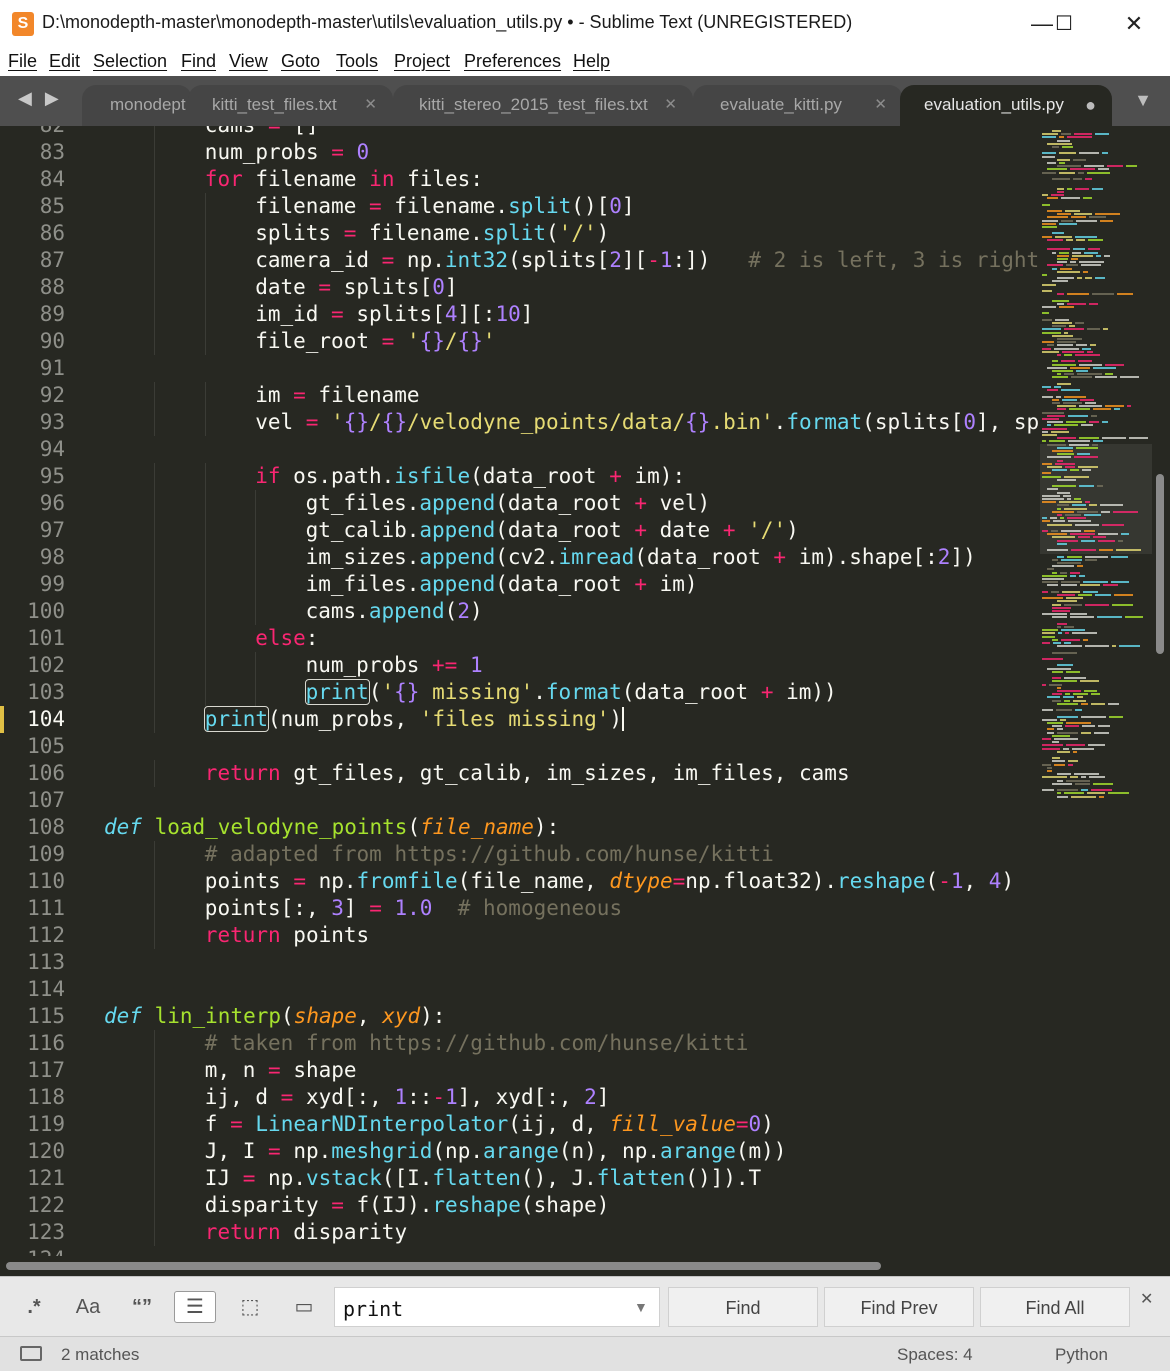 Image resolution: width=1170 pixels, height=1371 pixels. I want to click on tab-list-dropdown-icon: ▼, so click(1143, 100).